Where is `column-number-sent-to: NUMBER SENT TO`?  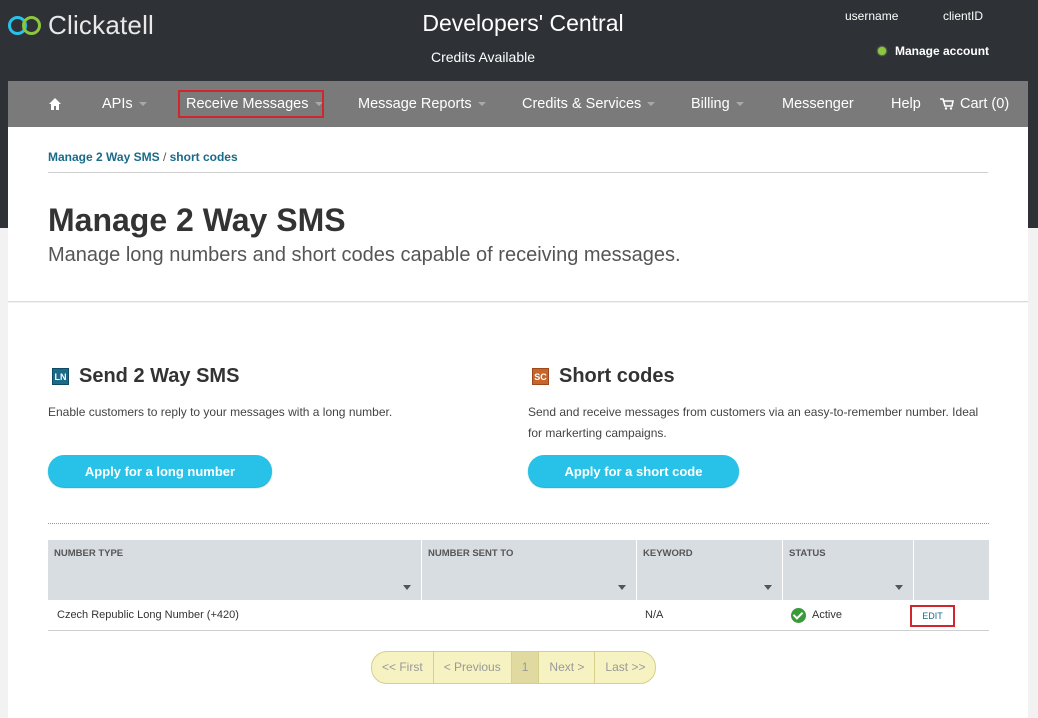
column-number-sent-to: NUMBER SENT TO is located at coordinates (529, 570).